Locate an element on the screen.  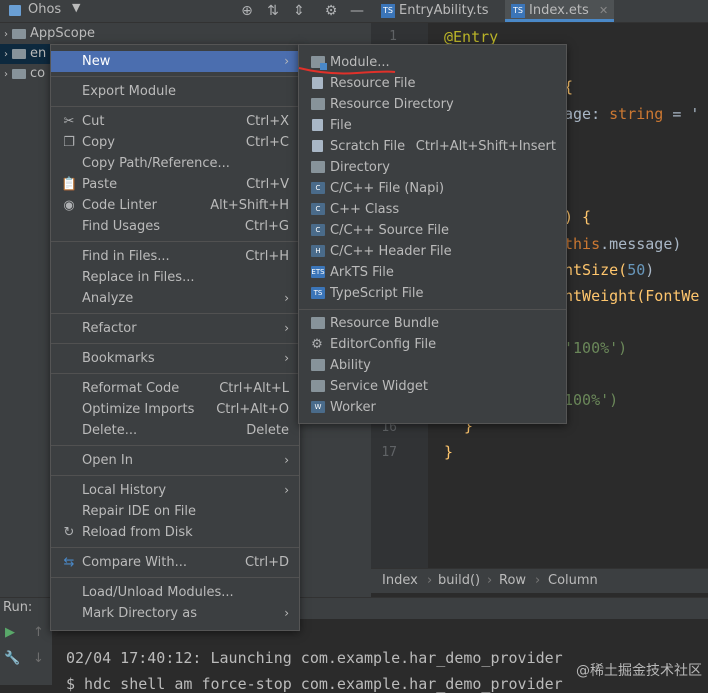
linter-icon: ◉ is located at coordinates (69, 205).